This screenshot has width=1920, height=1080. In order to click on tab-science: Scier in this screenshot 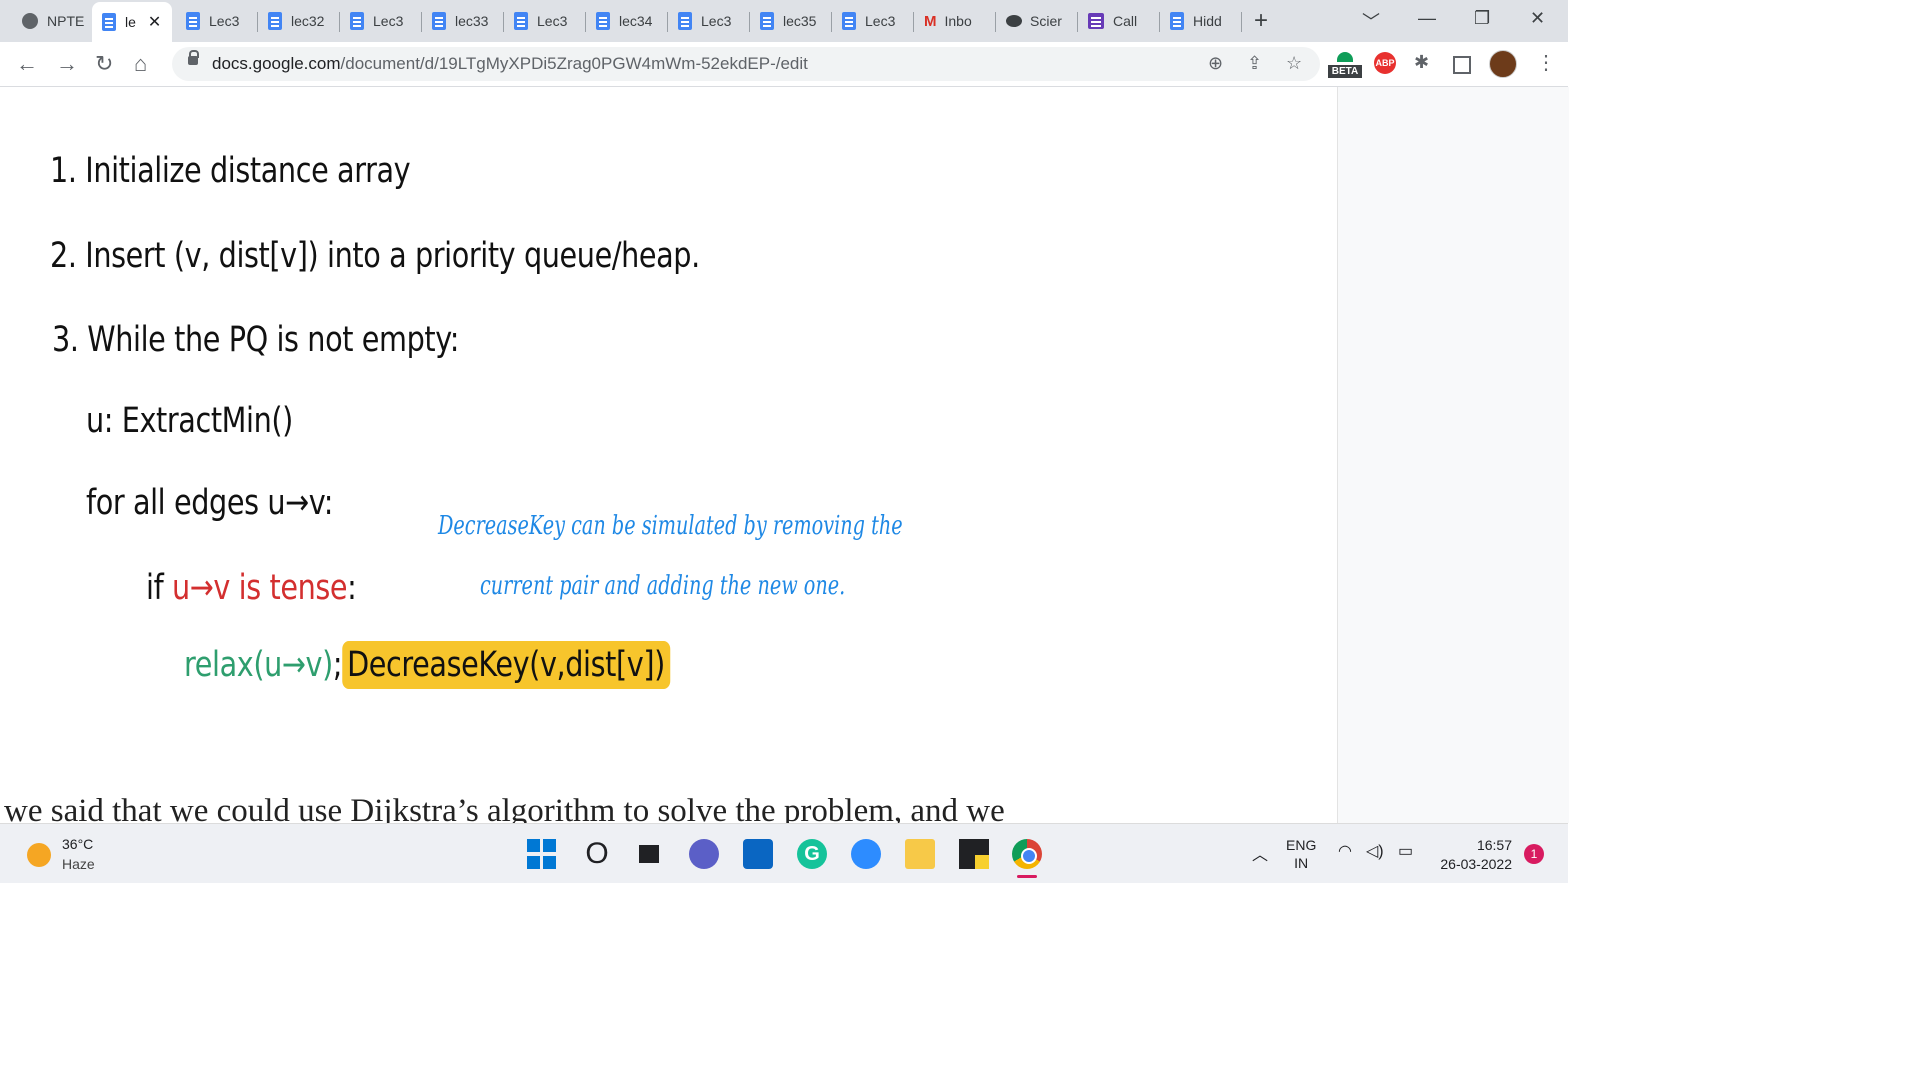, I will do `click(1035, 21)`.